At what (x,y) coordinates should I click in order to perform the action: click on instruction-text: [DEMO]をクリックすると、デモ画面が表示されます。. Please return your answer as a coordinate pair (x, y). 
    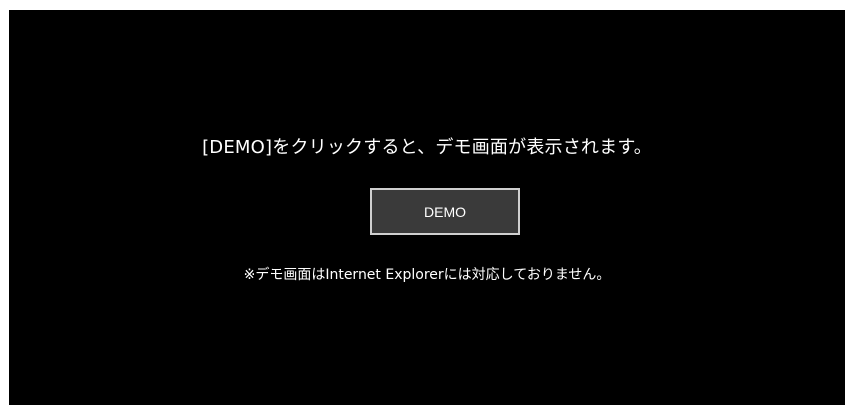
    Looking at the image, I should click on (427, 147).